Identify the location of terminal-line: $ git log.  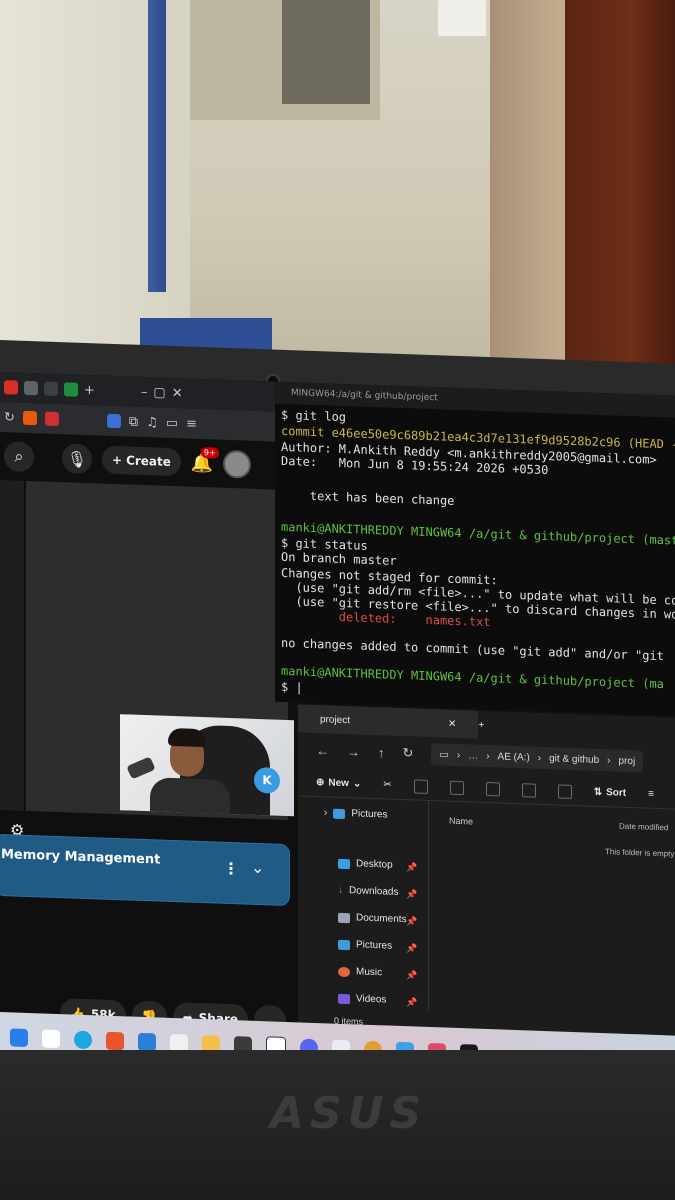
(314, 416).